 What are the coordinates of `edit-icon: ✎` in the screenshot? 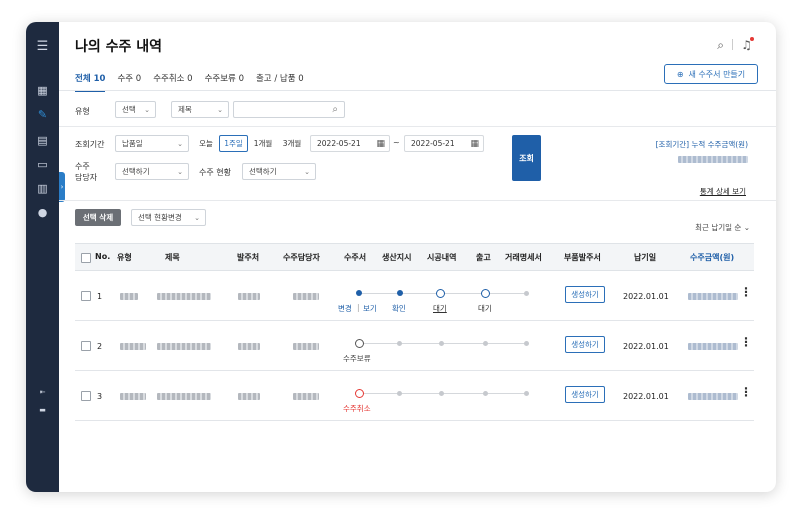 It's located at (42, 114).